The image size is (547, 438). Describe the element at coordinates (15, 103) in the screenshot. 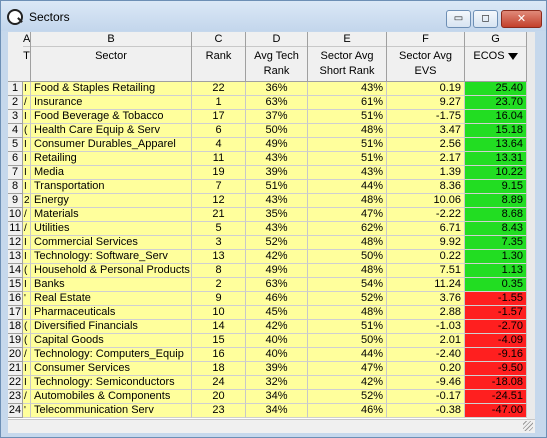

I see `row-number: 2` at that location.